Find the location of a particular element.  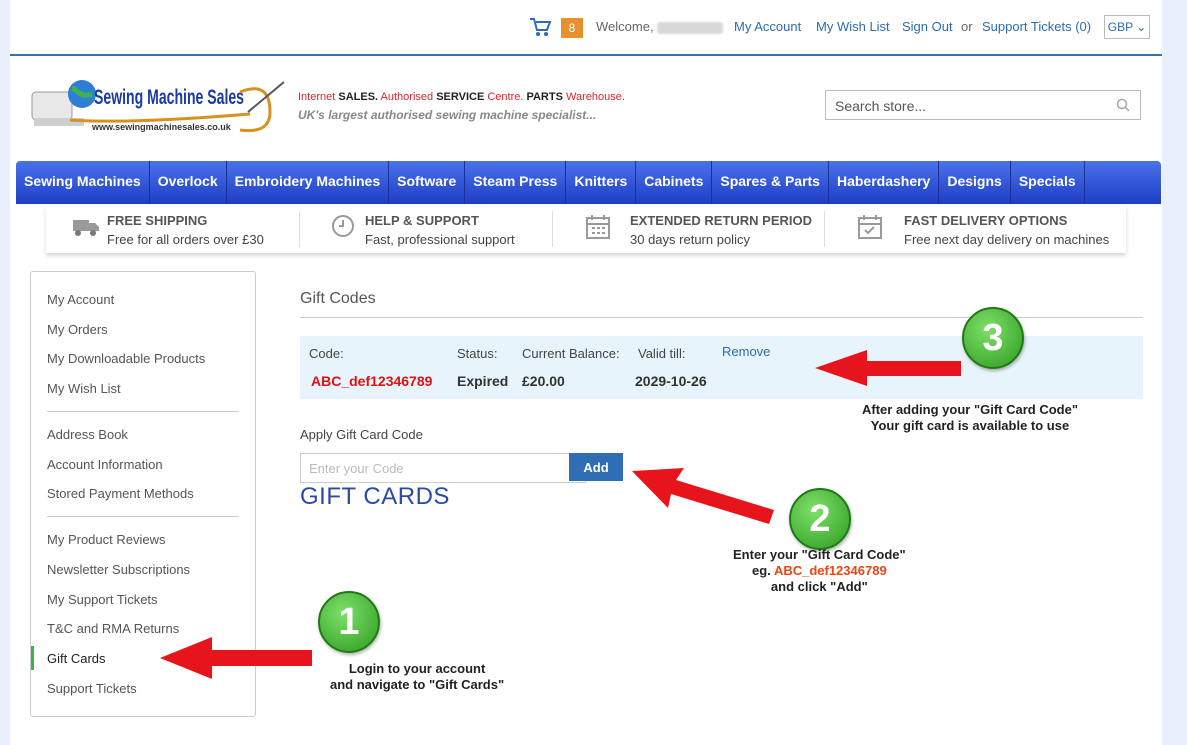

sidebar-item-product-reviews: My Product Reviews is located at coordinates (106, 539).